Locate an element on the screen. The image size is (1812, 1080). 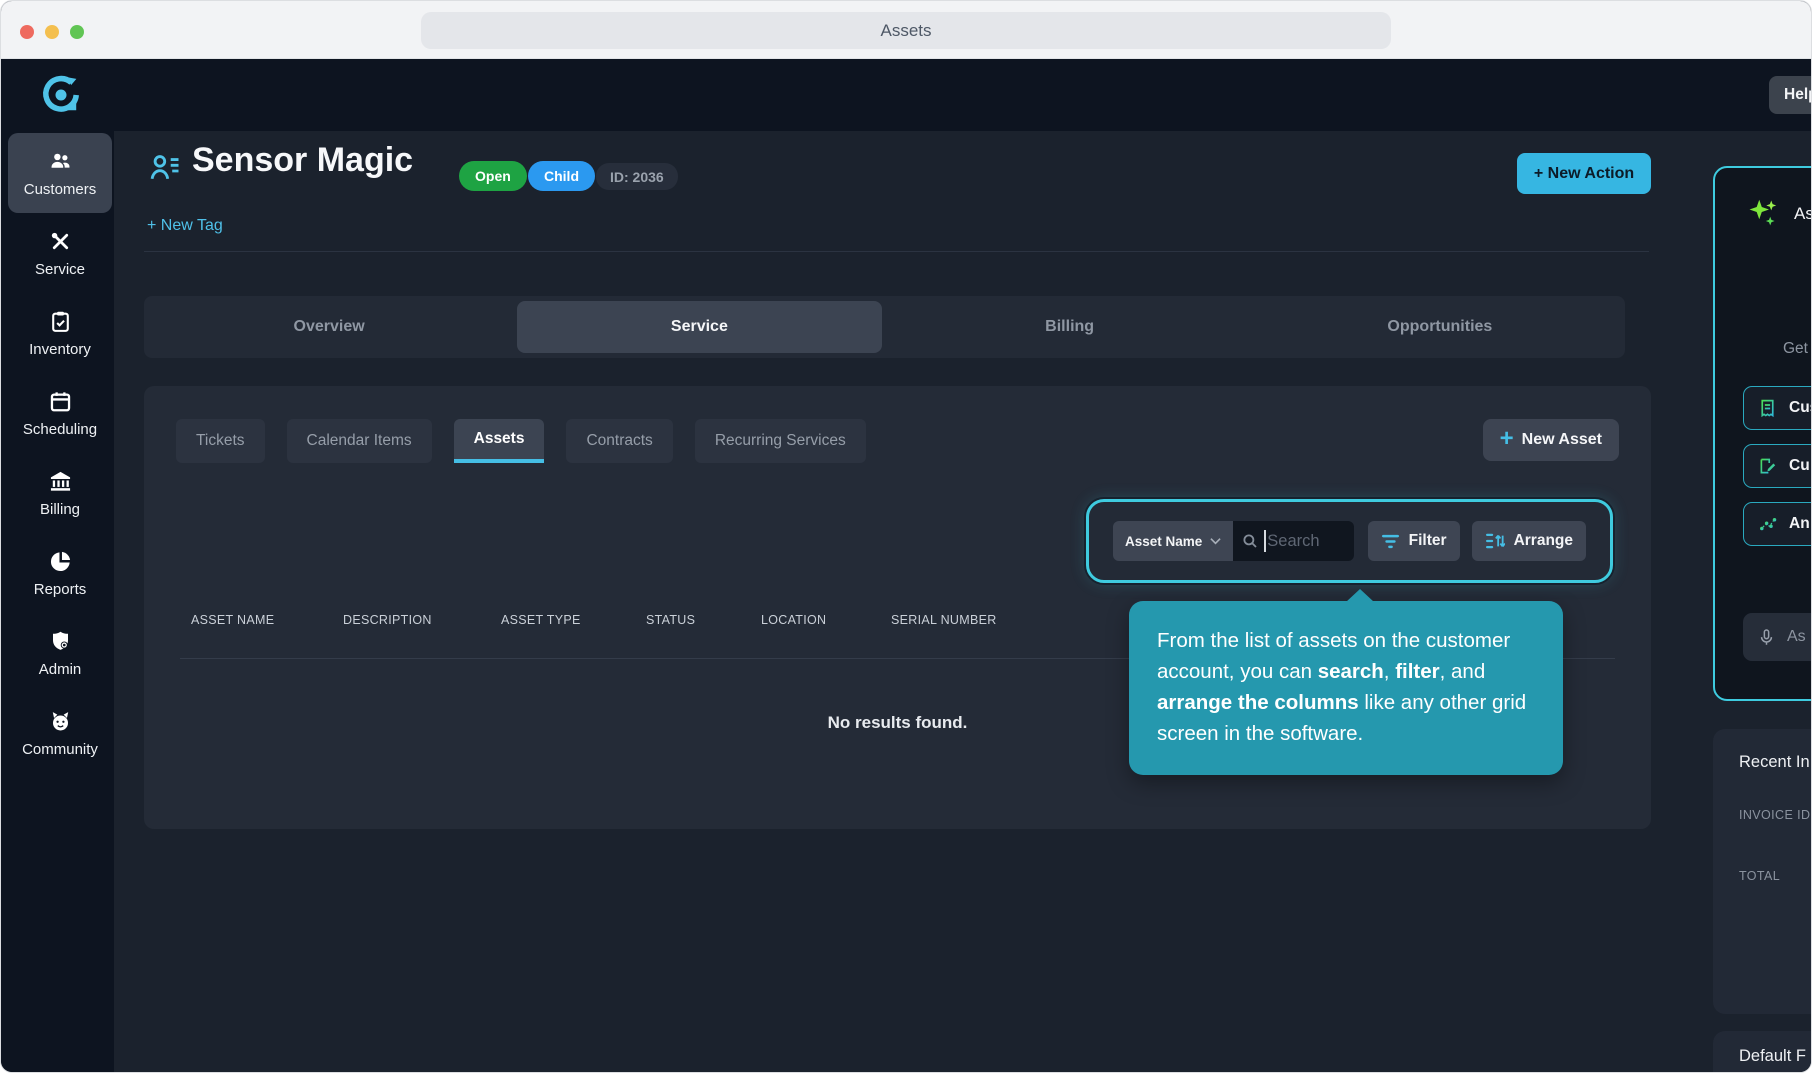
tooltip-arrow-icon is located at coordinates (1360, 595).